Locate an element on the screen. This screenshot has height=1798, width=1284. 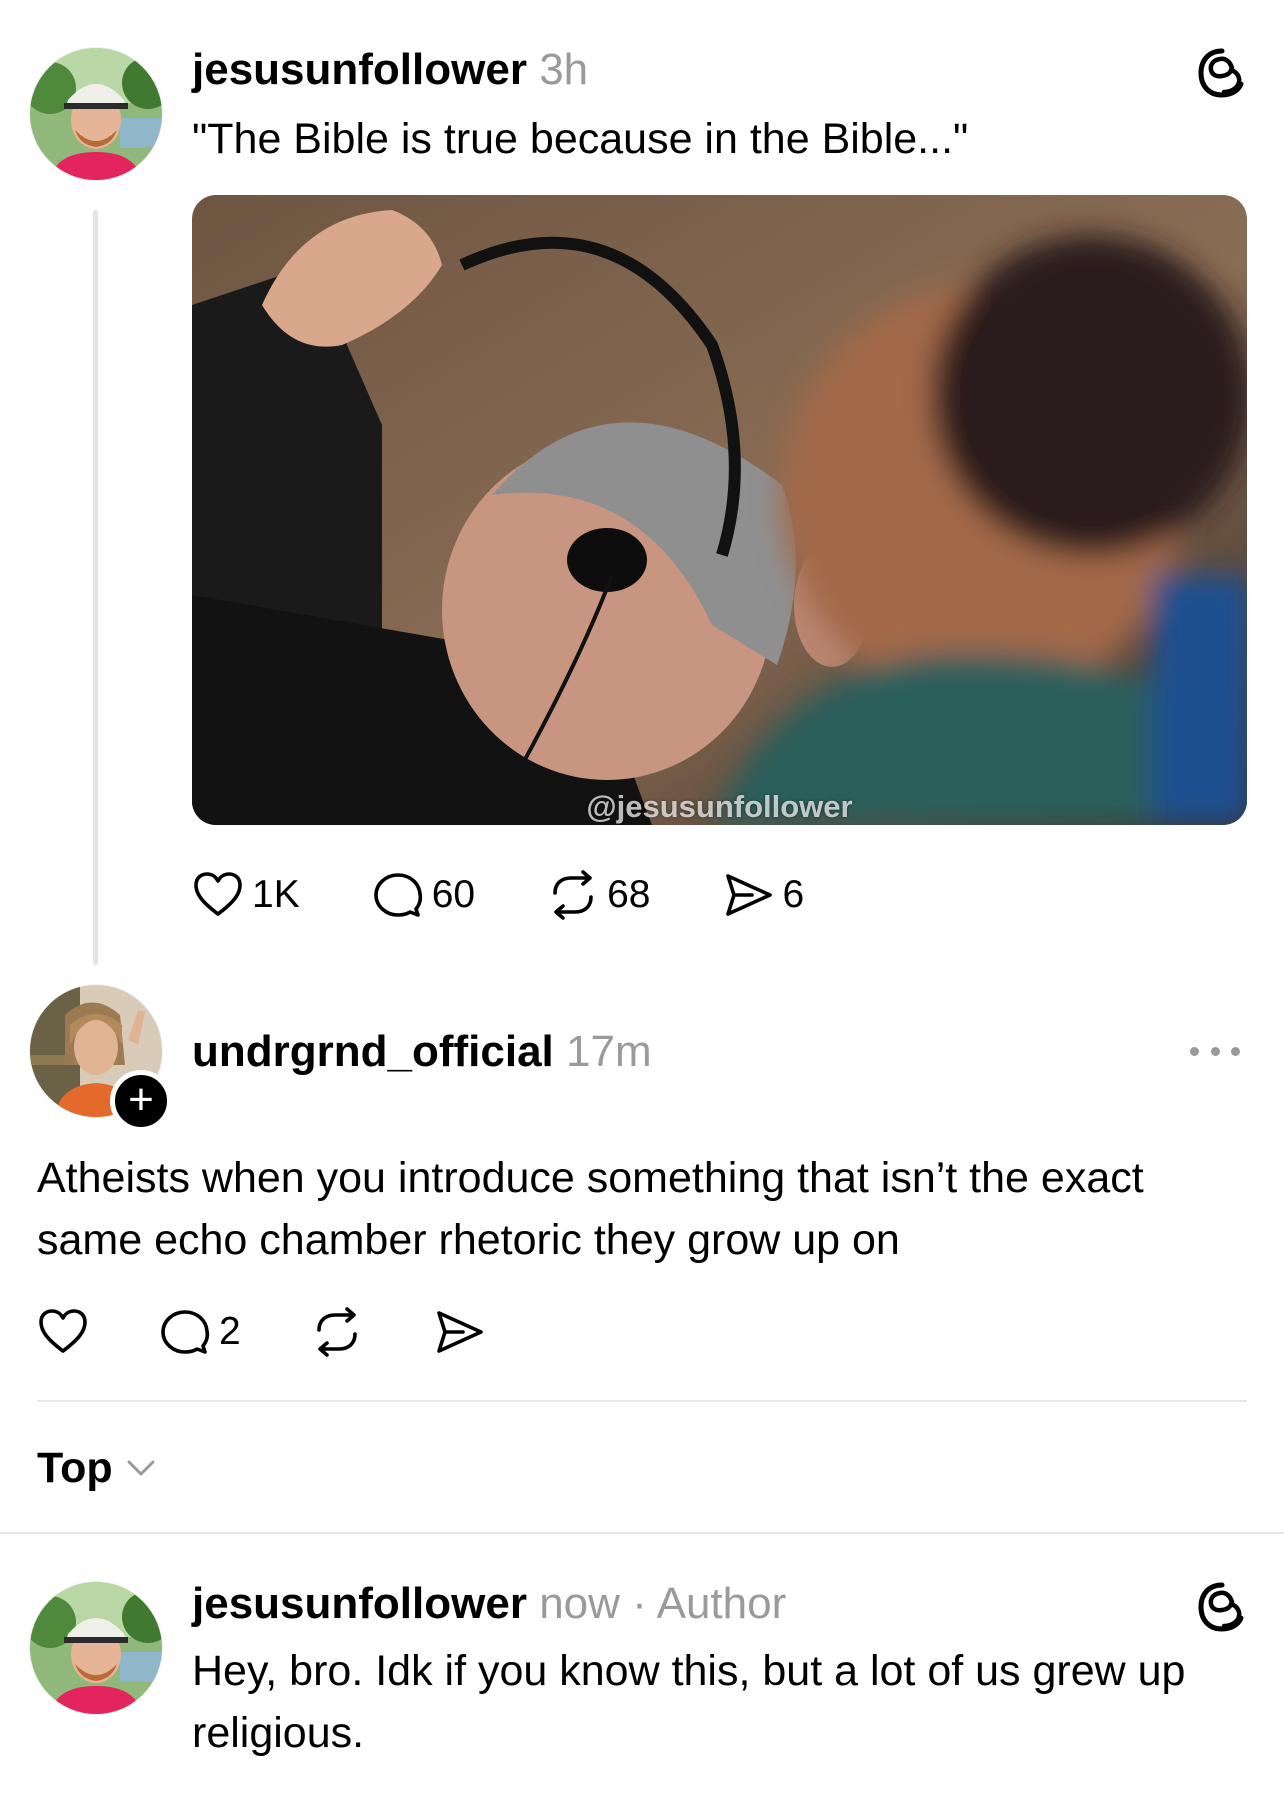
section-divider is located at coordinates (642, 1533).